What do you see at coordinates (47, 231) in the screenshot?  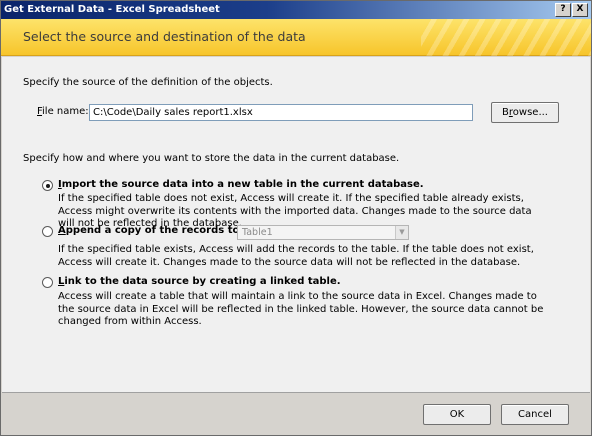 I see `radio-append` at bounding box center [47, 231].